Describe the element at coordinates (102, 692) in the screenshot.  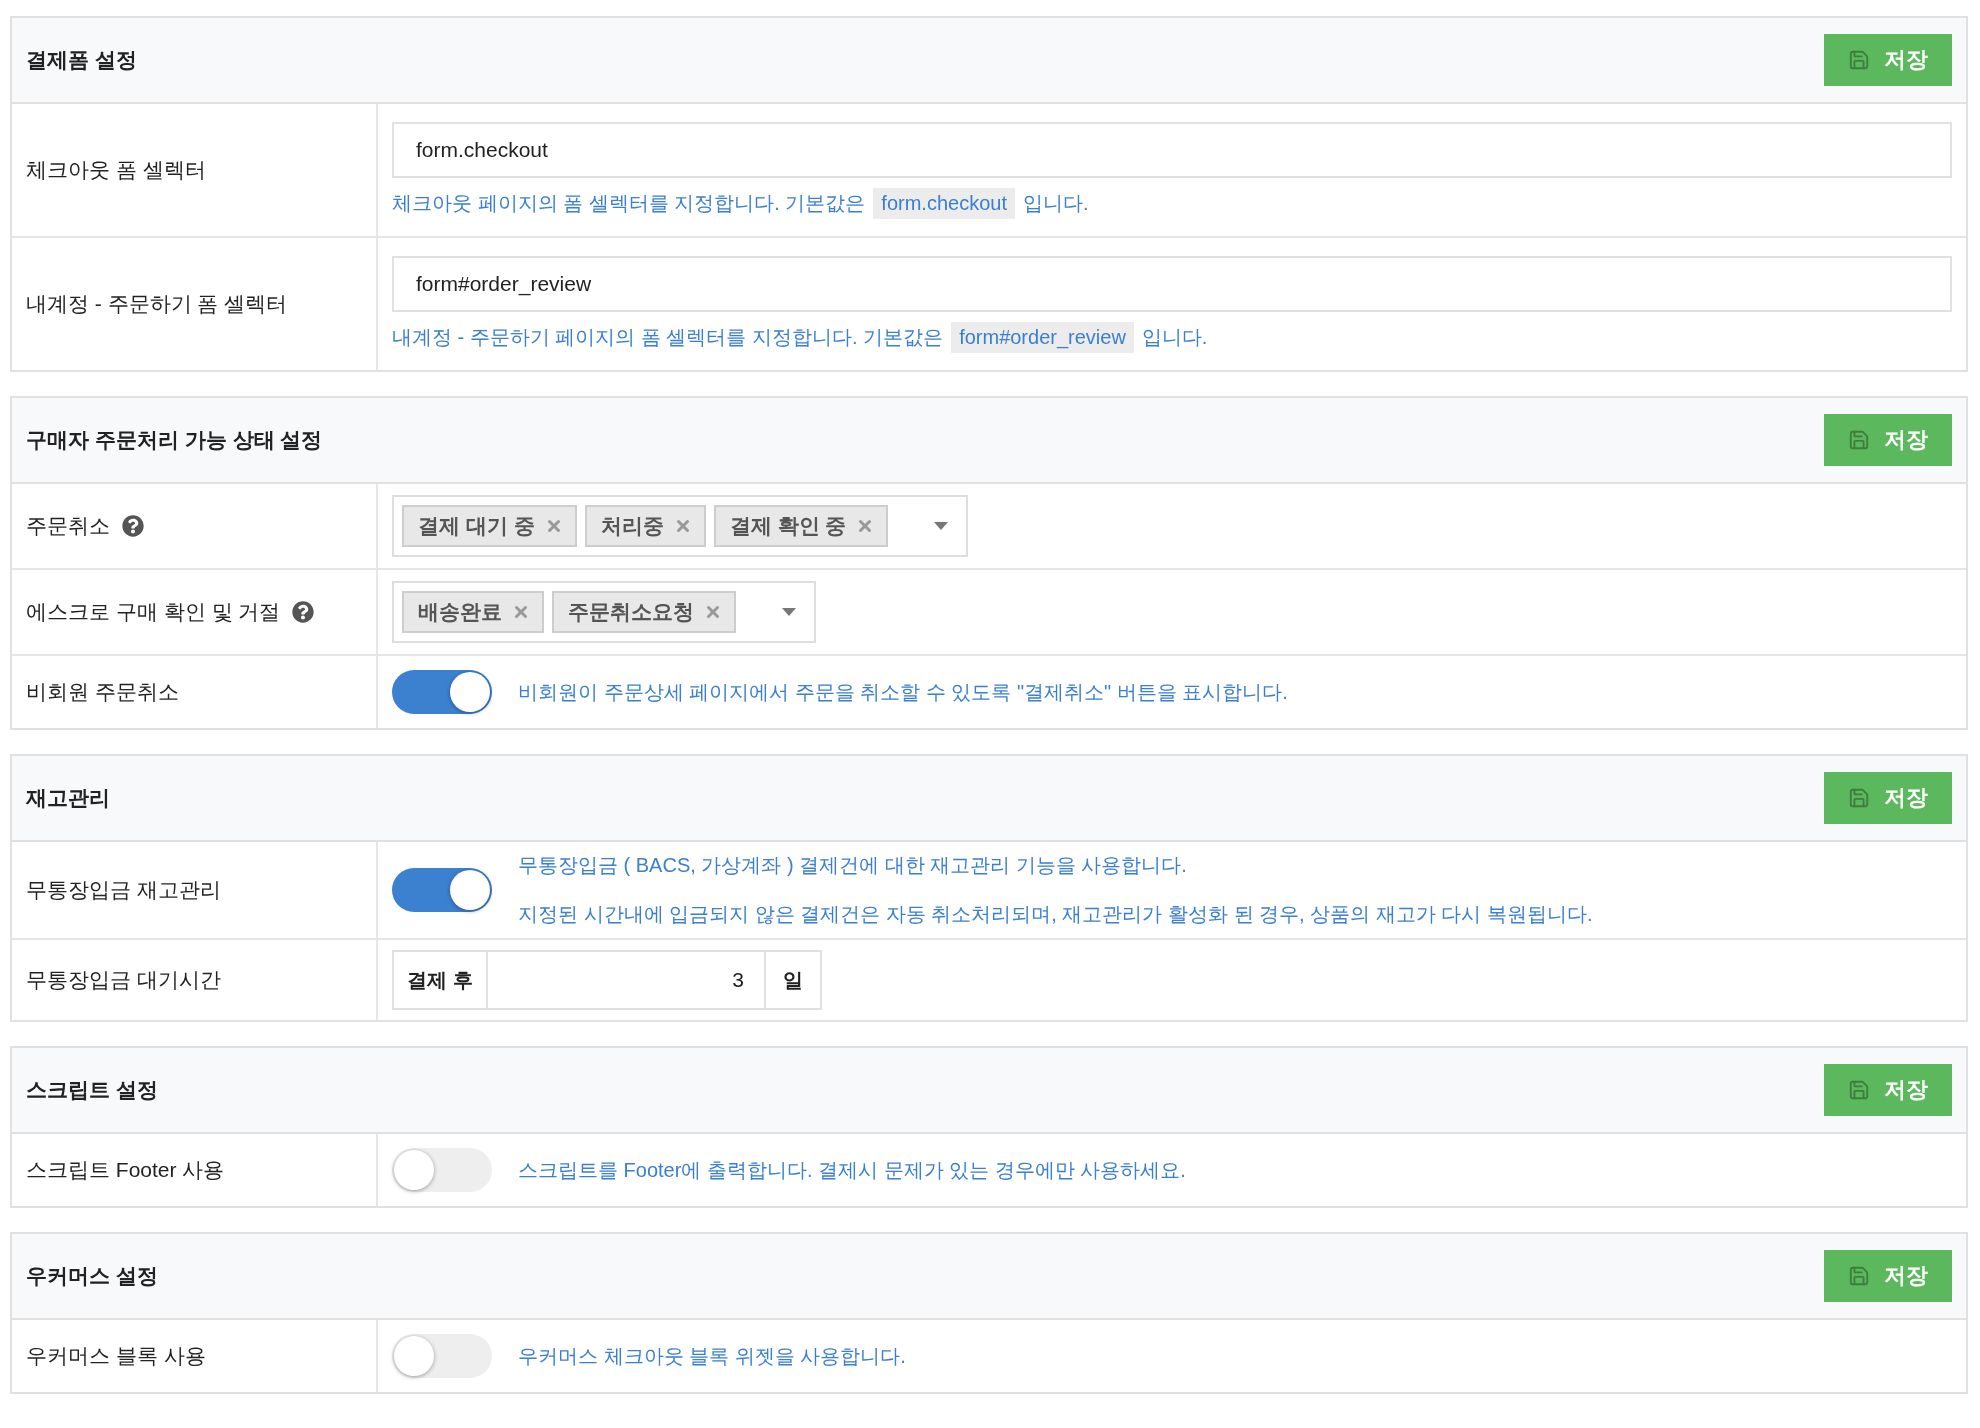
I see `field-label: 비회원 주문취소` at that location.